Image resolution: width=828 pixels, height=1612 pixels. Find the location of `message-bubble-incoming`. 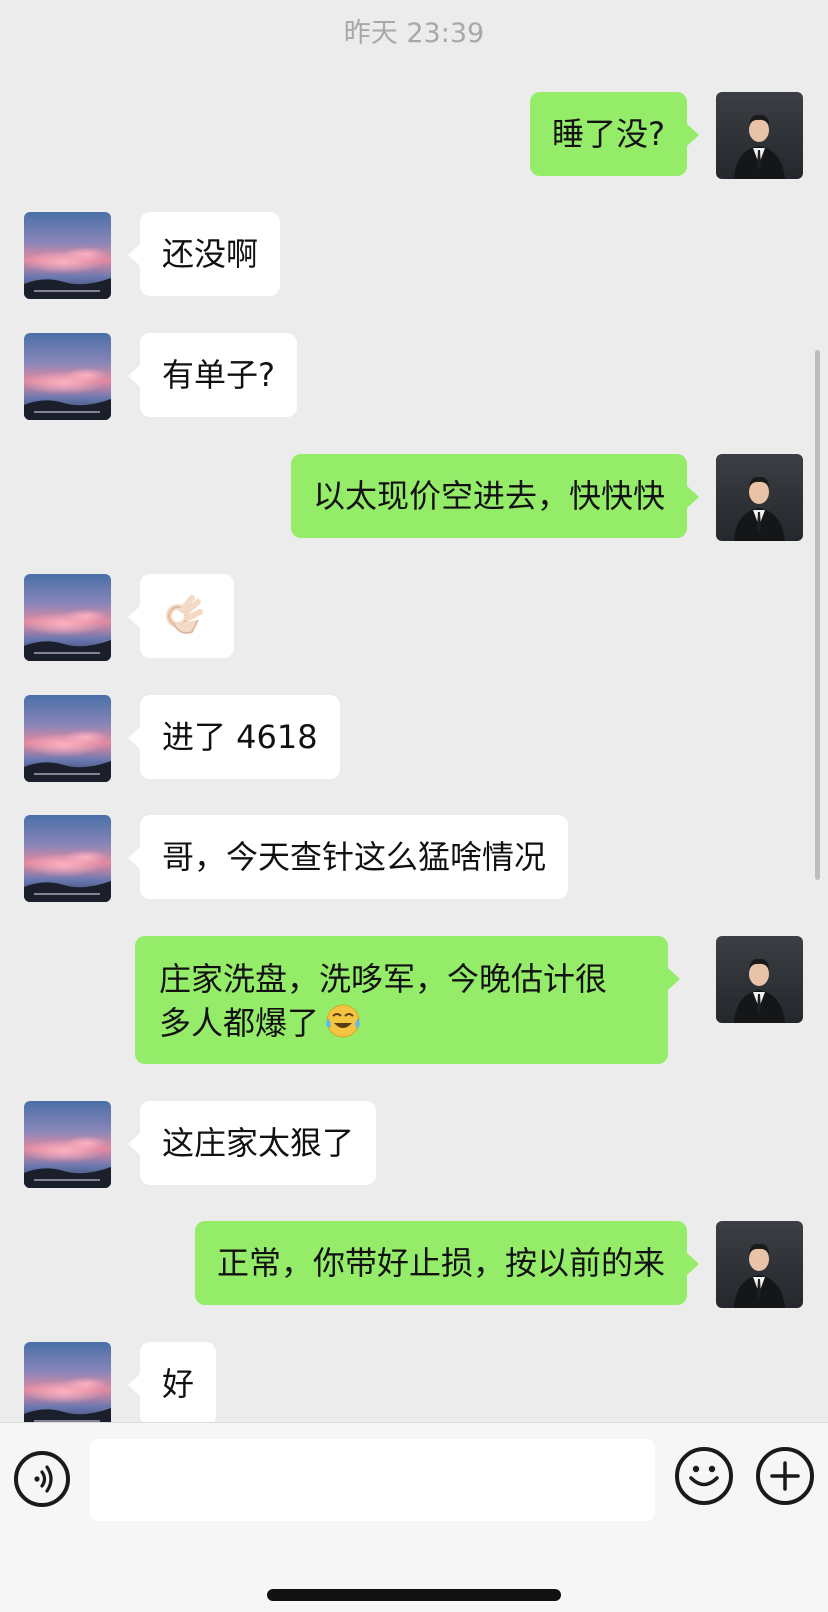

message-bubble-incoming is located at coordinates (181, 616).